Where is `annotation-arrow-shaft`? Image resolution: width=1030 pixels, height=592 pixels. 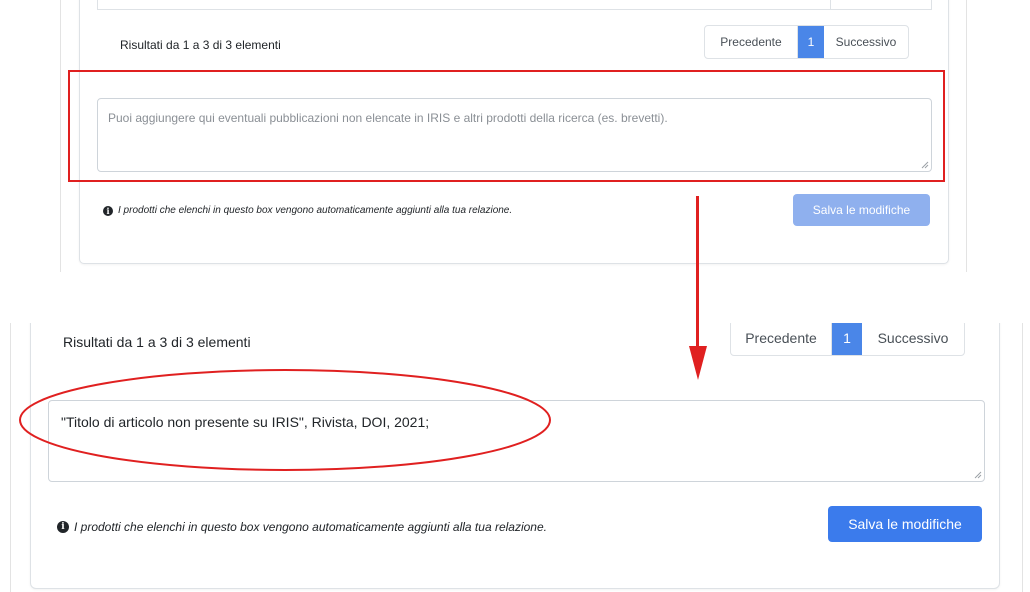 annotation-arrow-shaft is located at coordinates (697, 272).